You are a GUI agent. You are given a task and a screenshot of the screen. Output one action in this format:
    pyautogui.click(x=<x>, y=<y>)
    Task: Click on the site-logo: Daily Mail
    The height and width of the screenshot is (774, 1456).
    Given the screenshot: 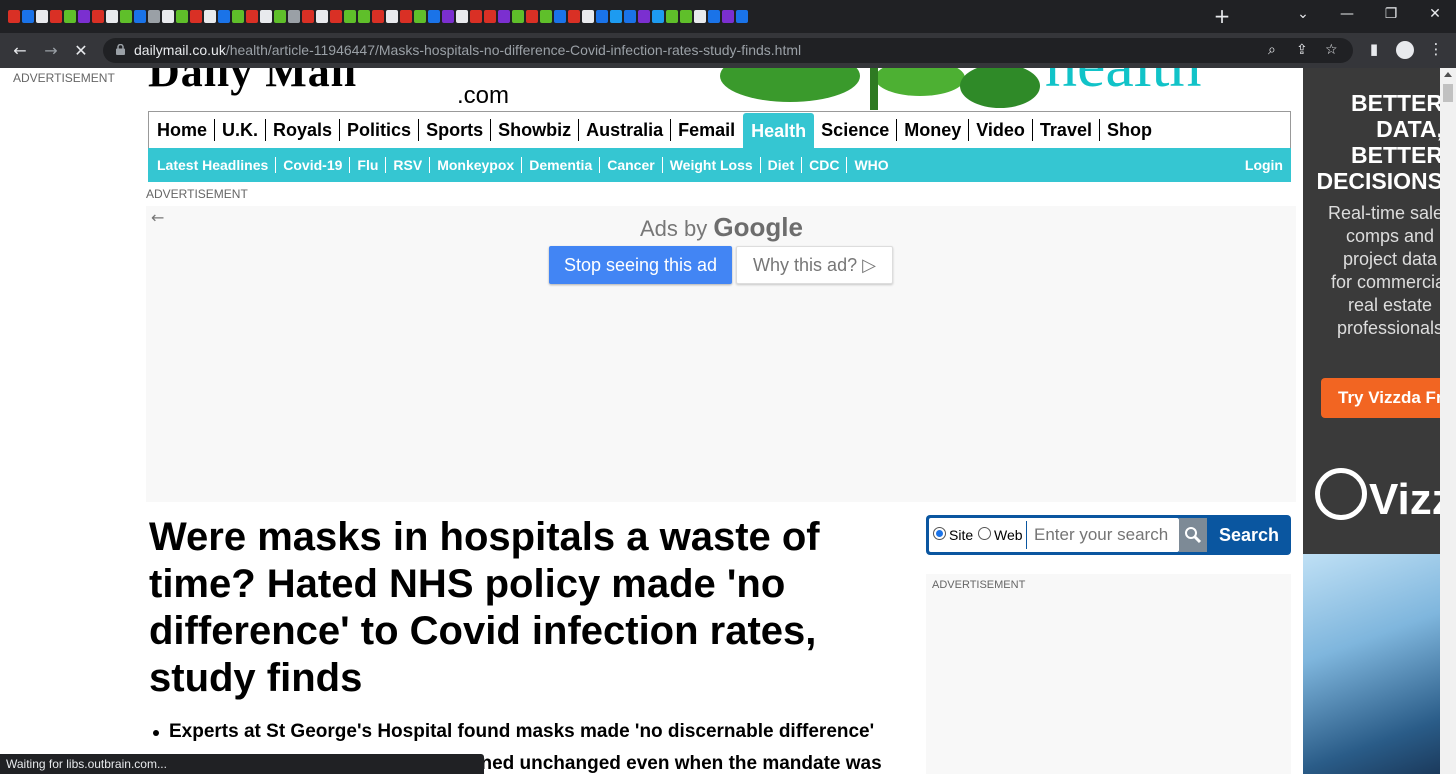 What is the action you would take?
    pyautogui.click(x=252, y=82)
    